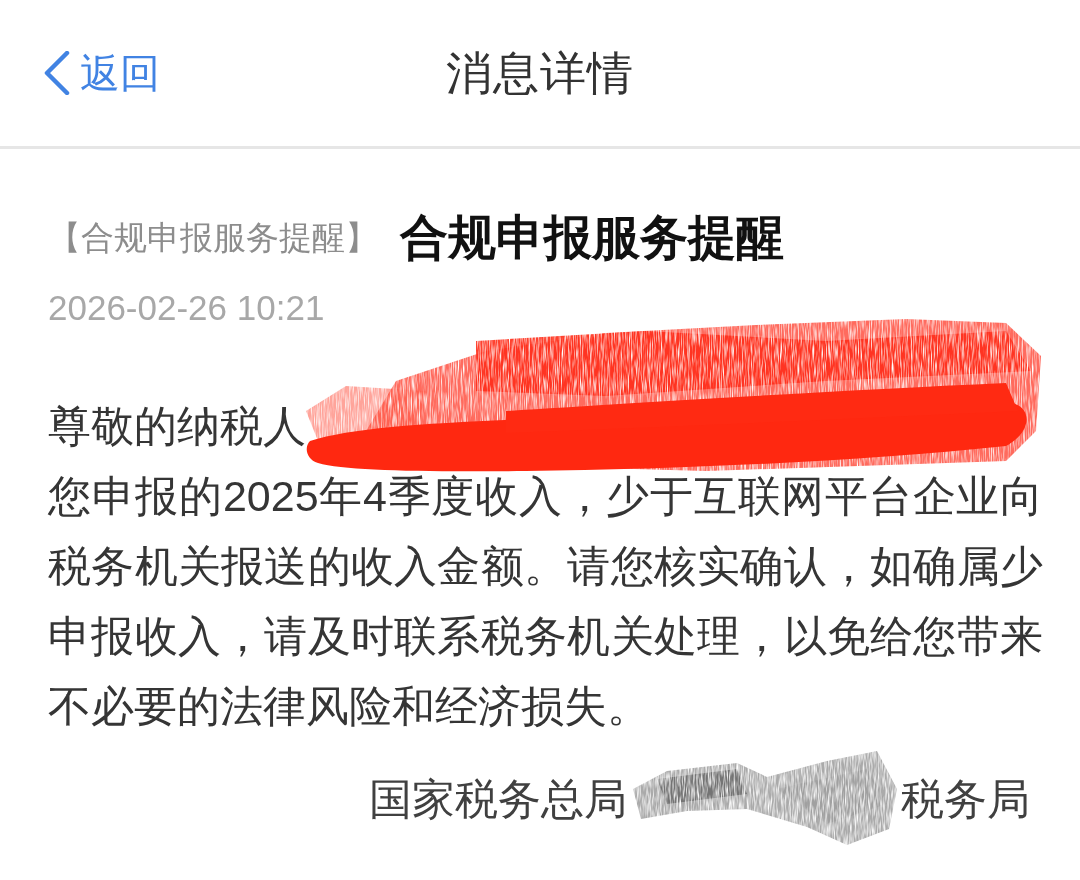 The image size is (1080, 880). Describe the element at coordinates (213, 238) in the screenshot. I see `message-tag: 【合规申报服务提醒】` at that location.